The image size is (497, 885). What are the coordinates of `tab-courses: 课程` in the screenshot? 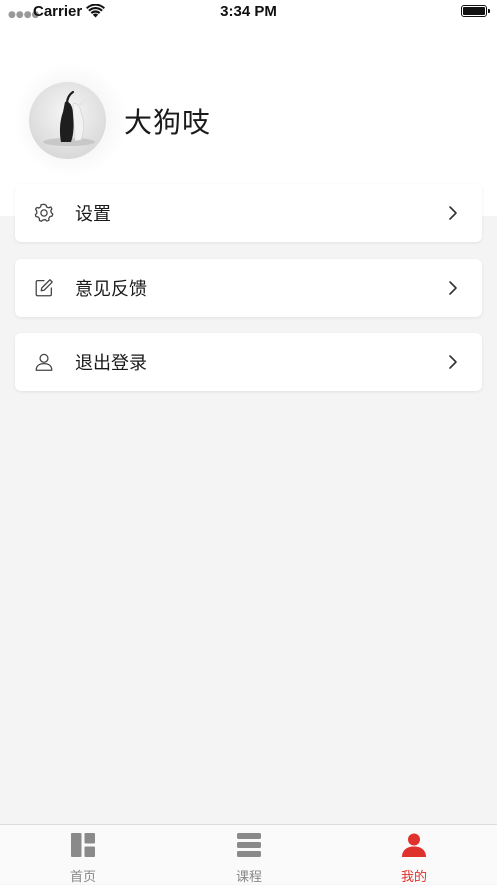 It's located at (249, 855).